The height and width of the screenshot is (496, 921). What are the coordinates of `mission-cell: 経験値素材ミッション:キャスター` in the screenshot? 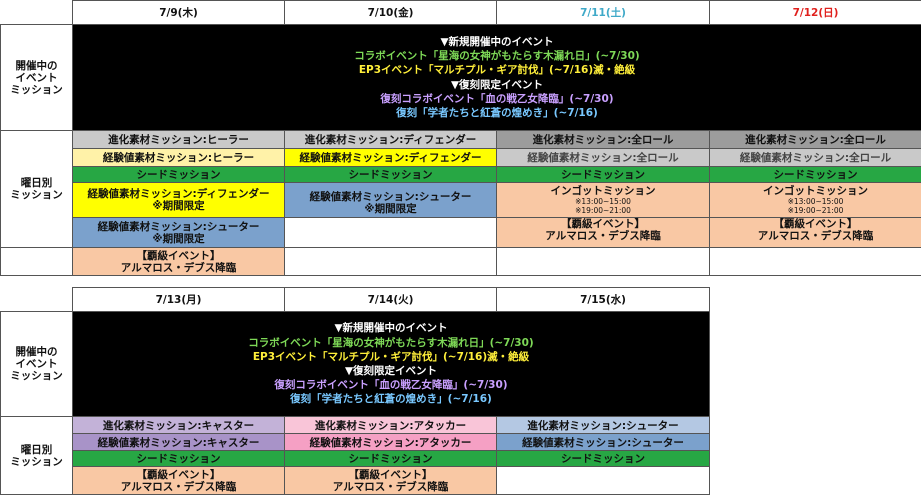 It's located at (178, 442).